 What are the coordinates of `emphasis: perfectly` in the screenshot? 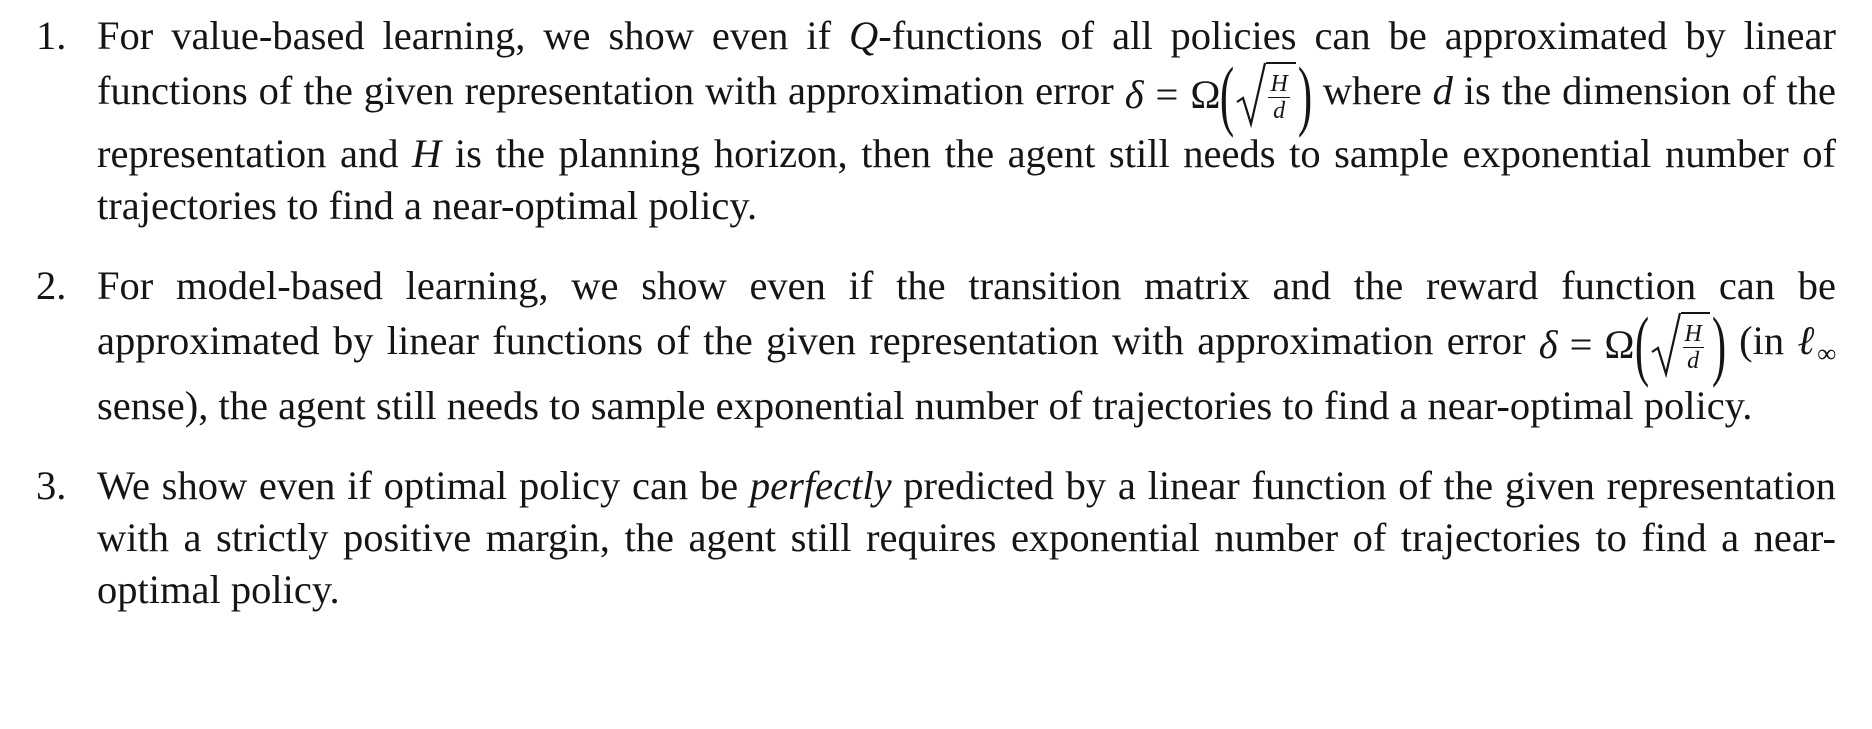 It's located at (820, 486).